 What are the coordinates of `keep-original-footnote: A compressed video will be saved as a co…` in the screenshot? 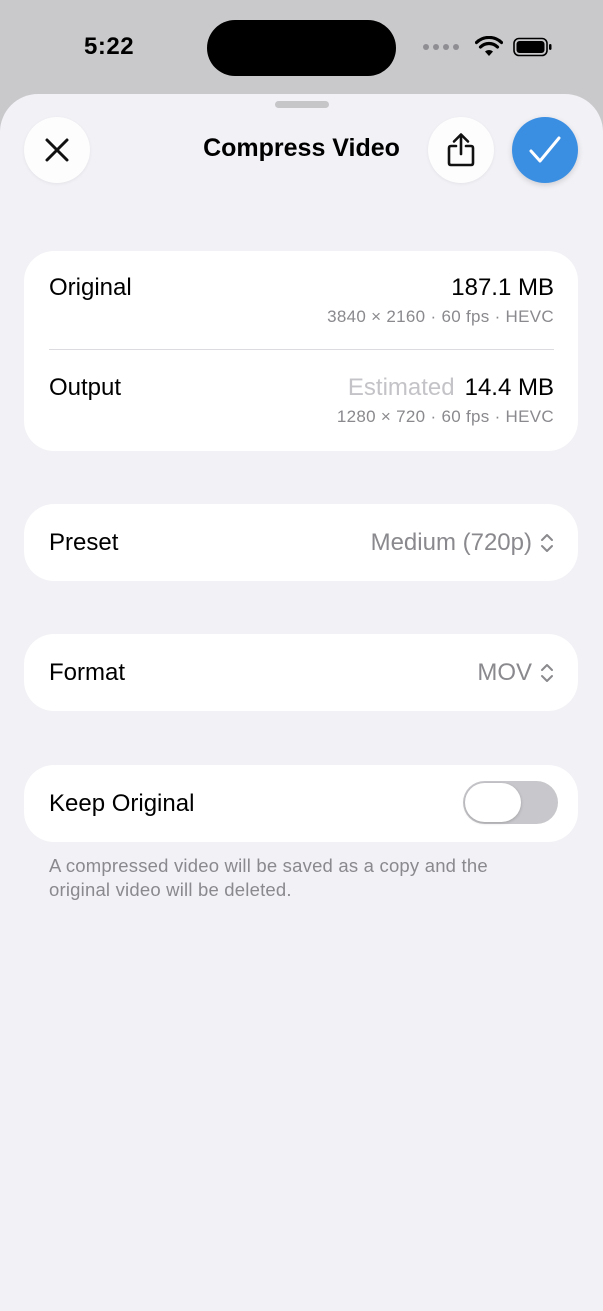 It's located at (268, 877).